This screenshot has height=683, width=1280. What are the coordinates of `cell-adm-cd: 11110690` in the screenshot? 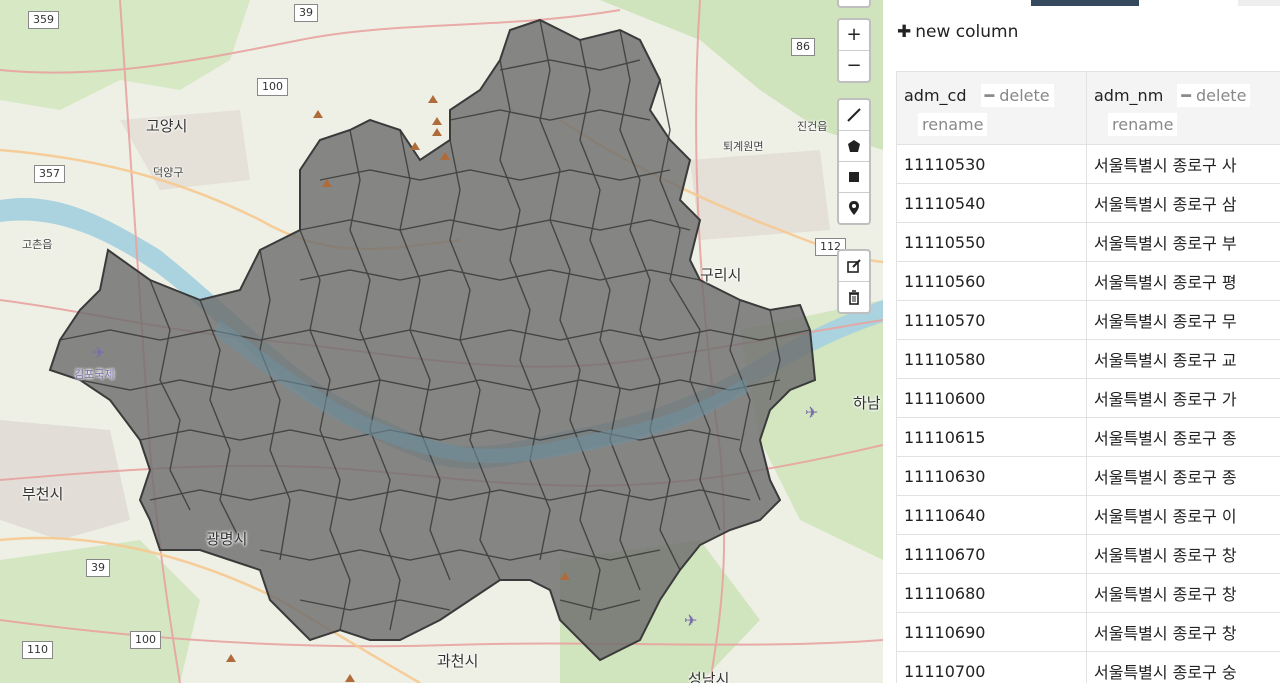 It's located at (991, 632).